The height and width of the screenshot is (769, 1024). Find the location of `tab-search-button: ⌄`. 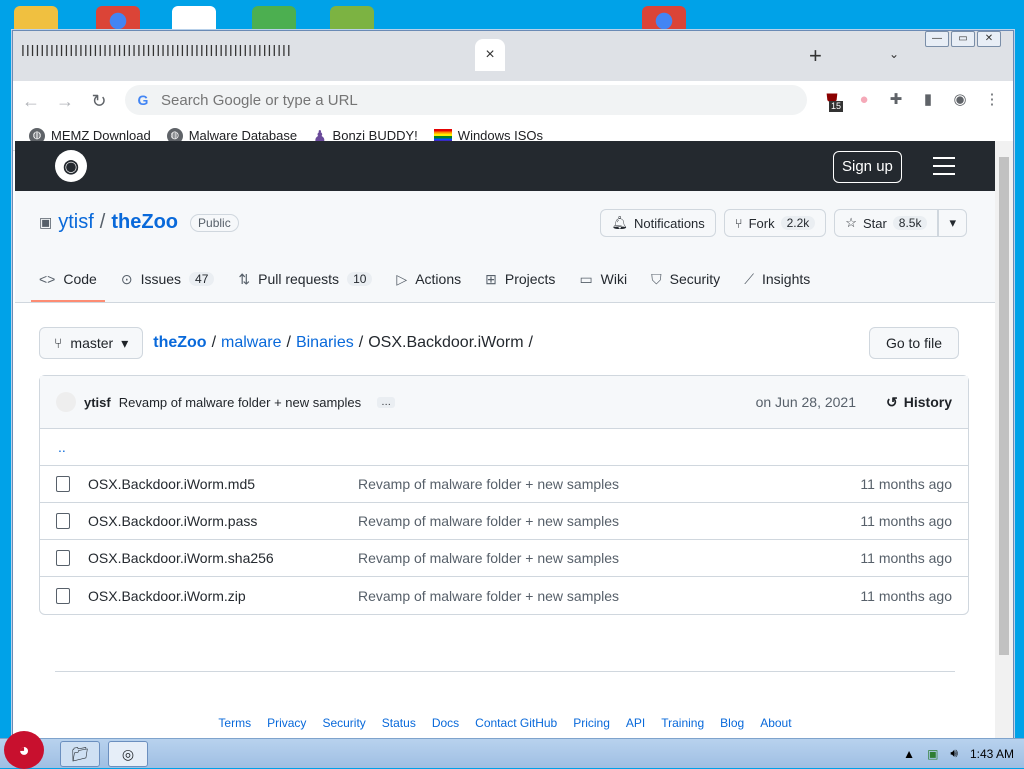

tab-search-button: ⌄ is located at coordinates (894, 54).